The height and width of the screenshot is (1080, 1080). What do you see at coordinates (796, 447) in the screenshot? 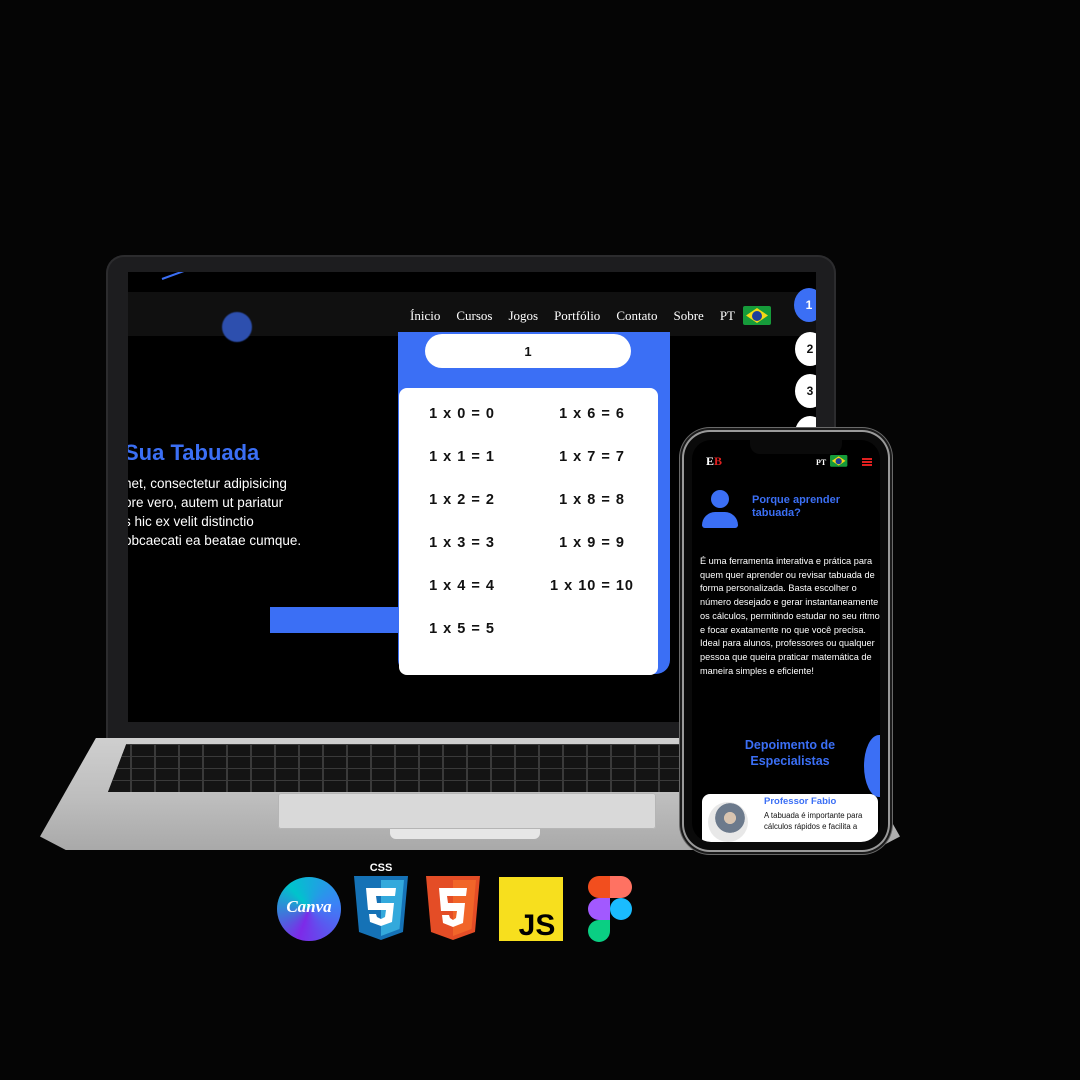
I see `phone-notch` at bounding box center [796, 447].